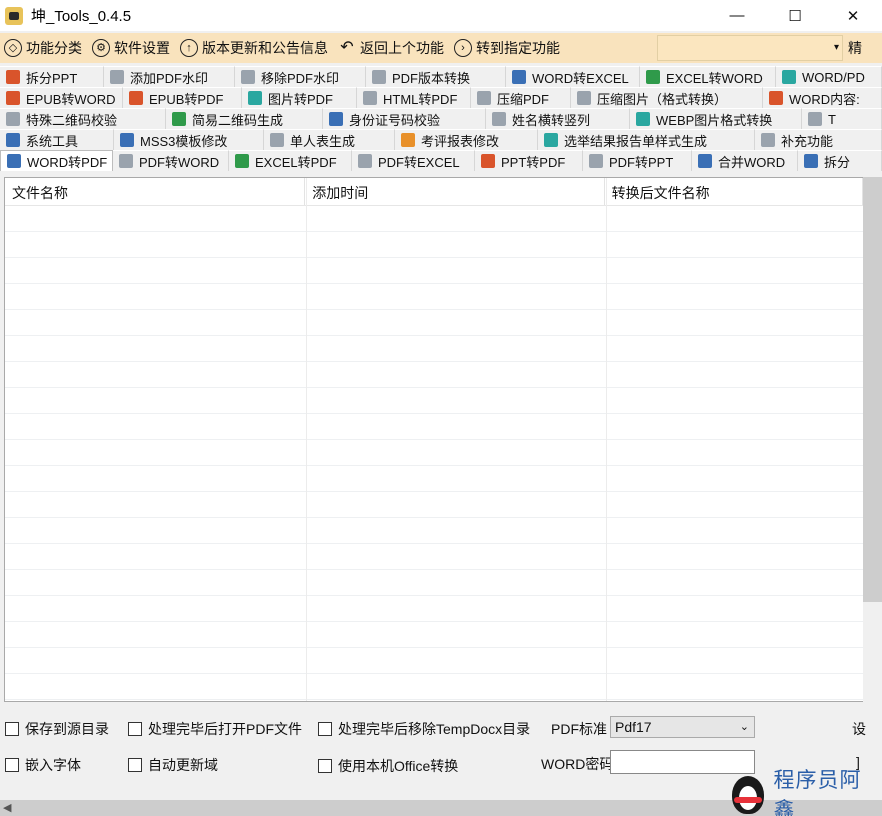 This screenshot has height=816, width=882. Describe the element at coordinates (818, 139) in the screenshot. I see `tab-supplement: 补充功能` at that location.